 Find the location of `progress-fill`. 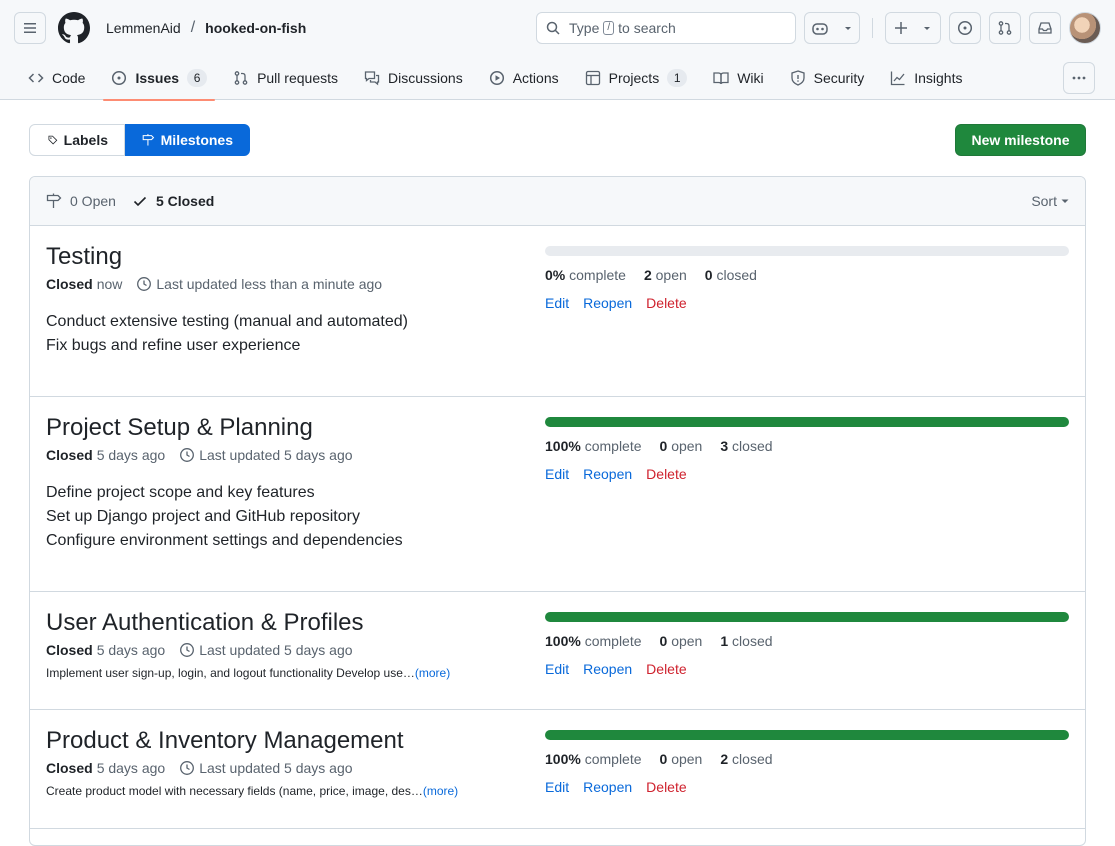

progress-fill is located at coordinates (807, 422).